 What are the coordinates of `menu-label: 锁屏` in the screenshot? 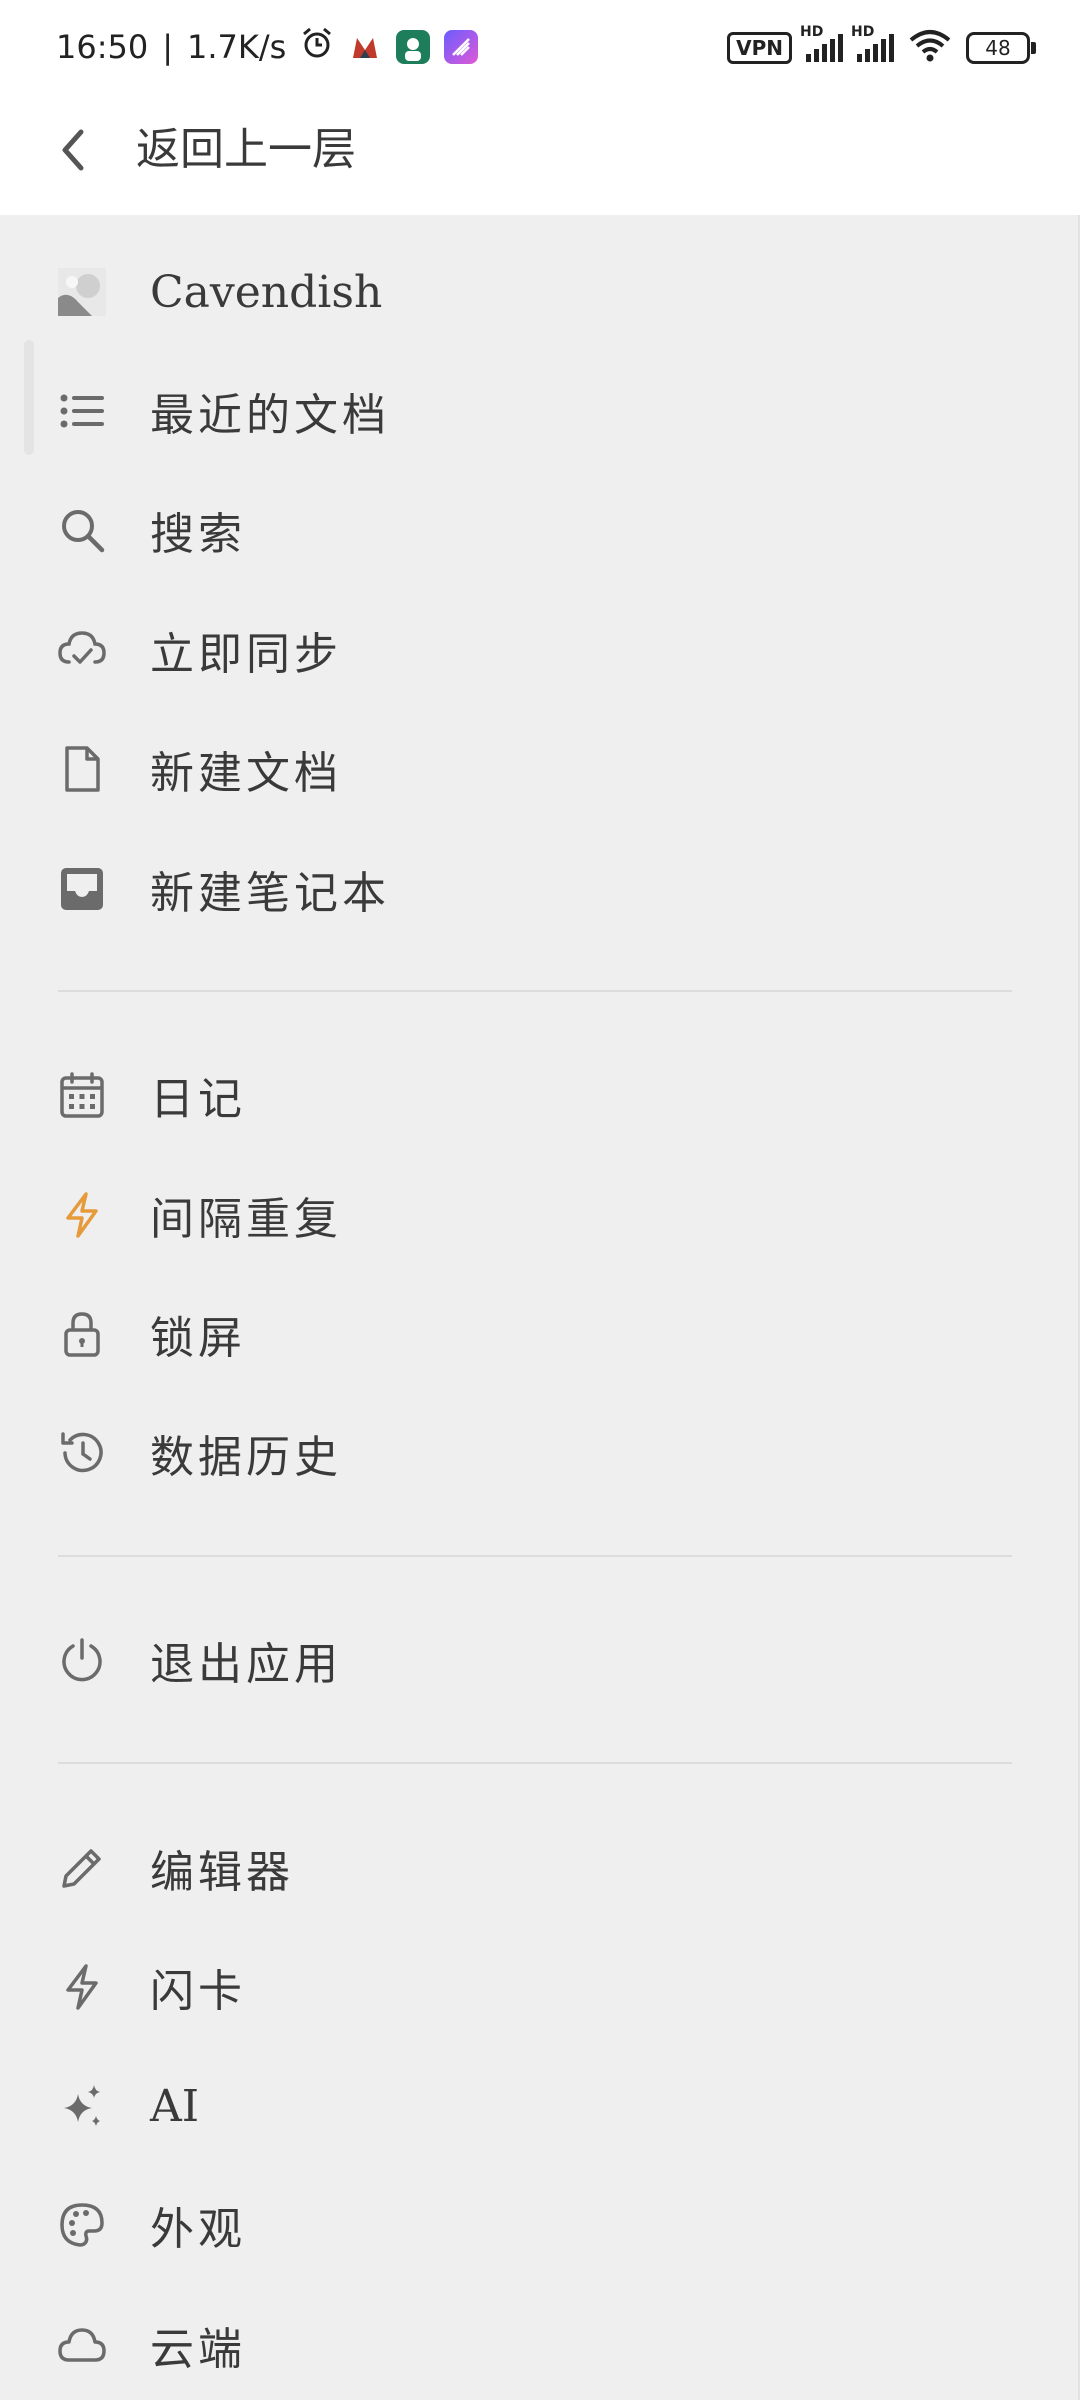 It's located at (198, 1338).